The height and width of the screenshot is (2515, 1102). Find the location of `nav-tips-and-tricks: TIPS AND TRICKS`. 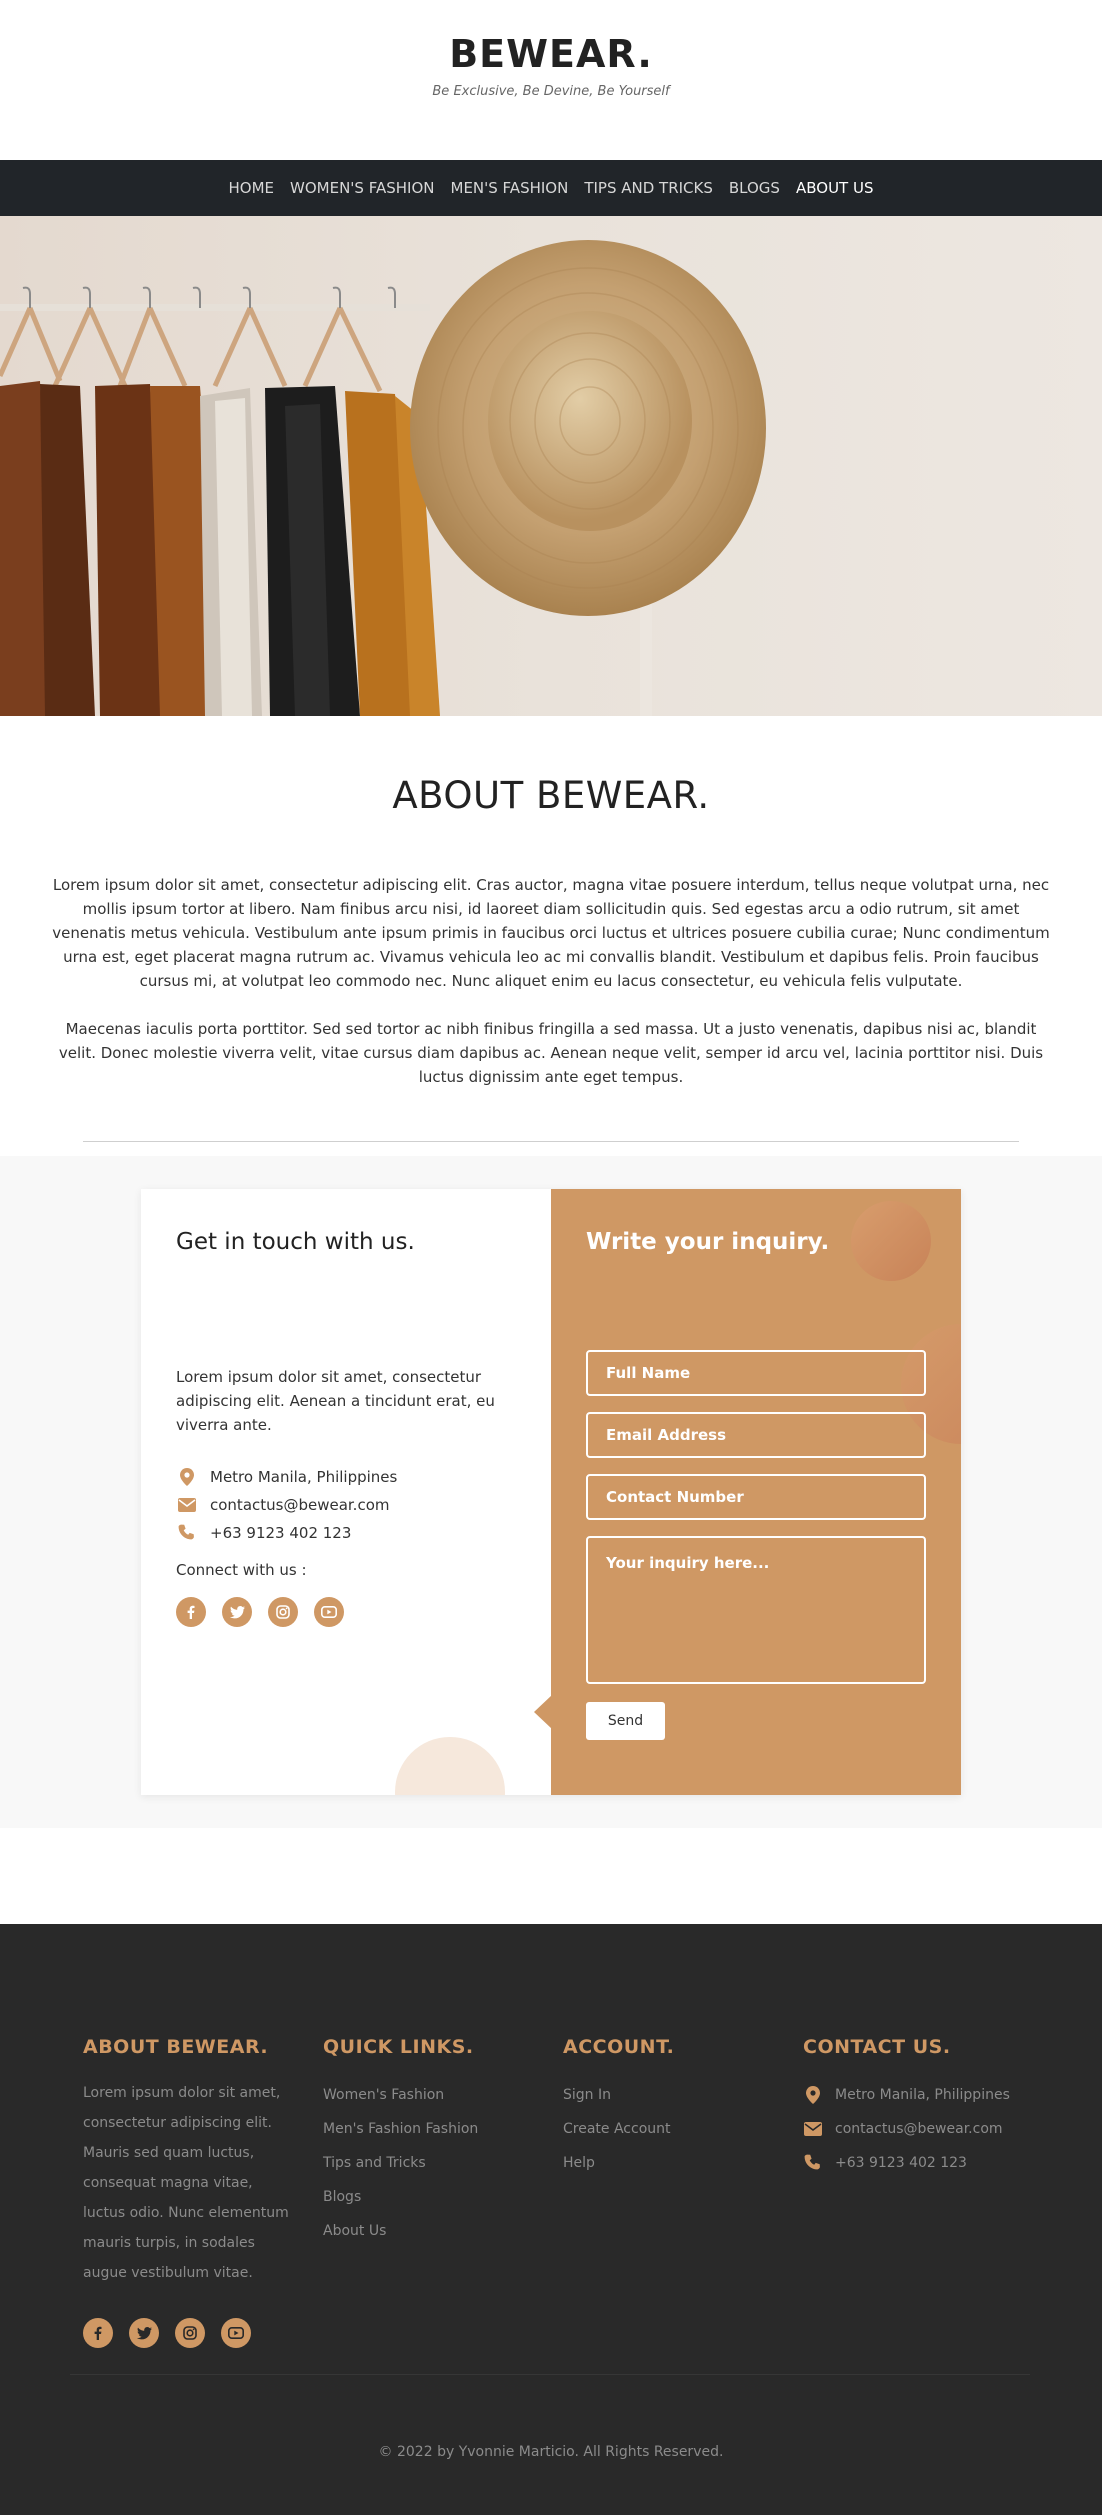

nav-tips-and-tricks: TIPS AND TRICKS is located at coordinates (648, 188).